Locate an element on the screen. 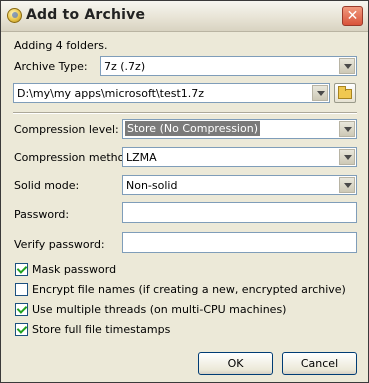 Image resolution: width=369 pixels, height=383 pixels. archive-type-value: 7z (.7z) is located at coordinates (125, 66).